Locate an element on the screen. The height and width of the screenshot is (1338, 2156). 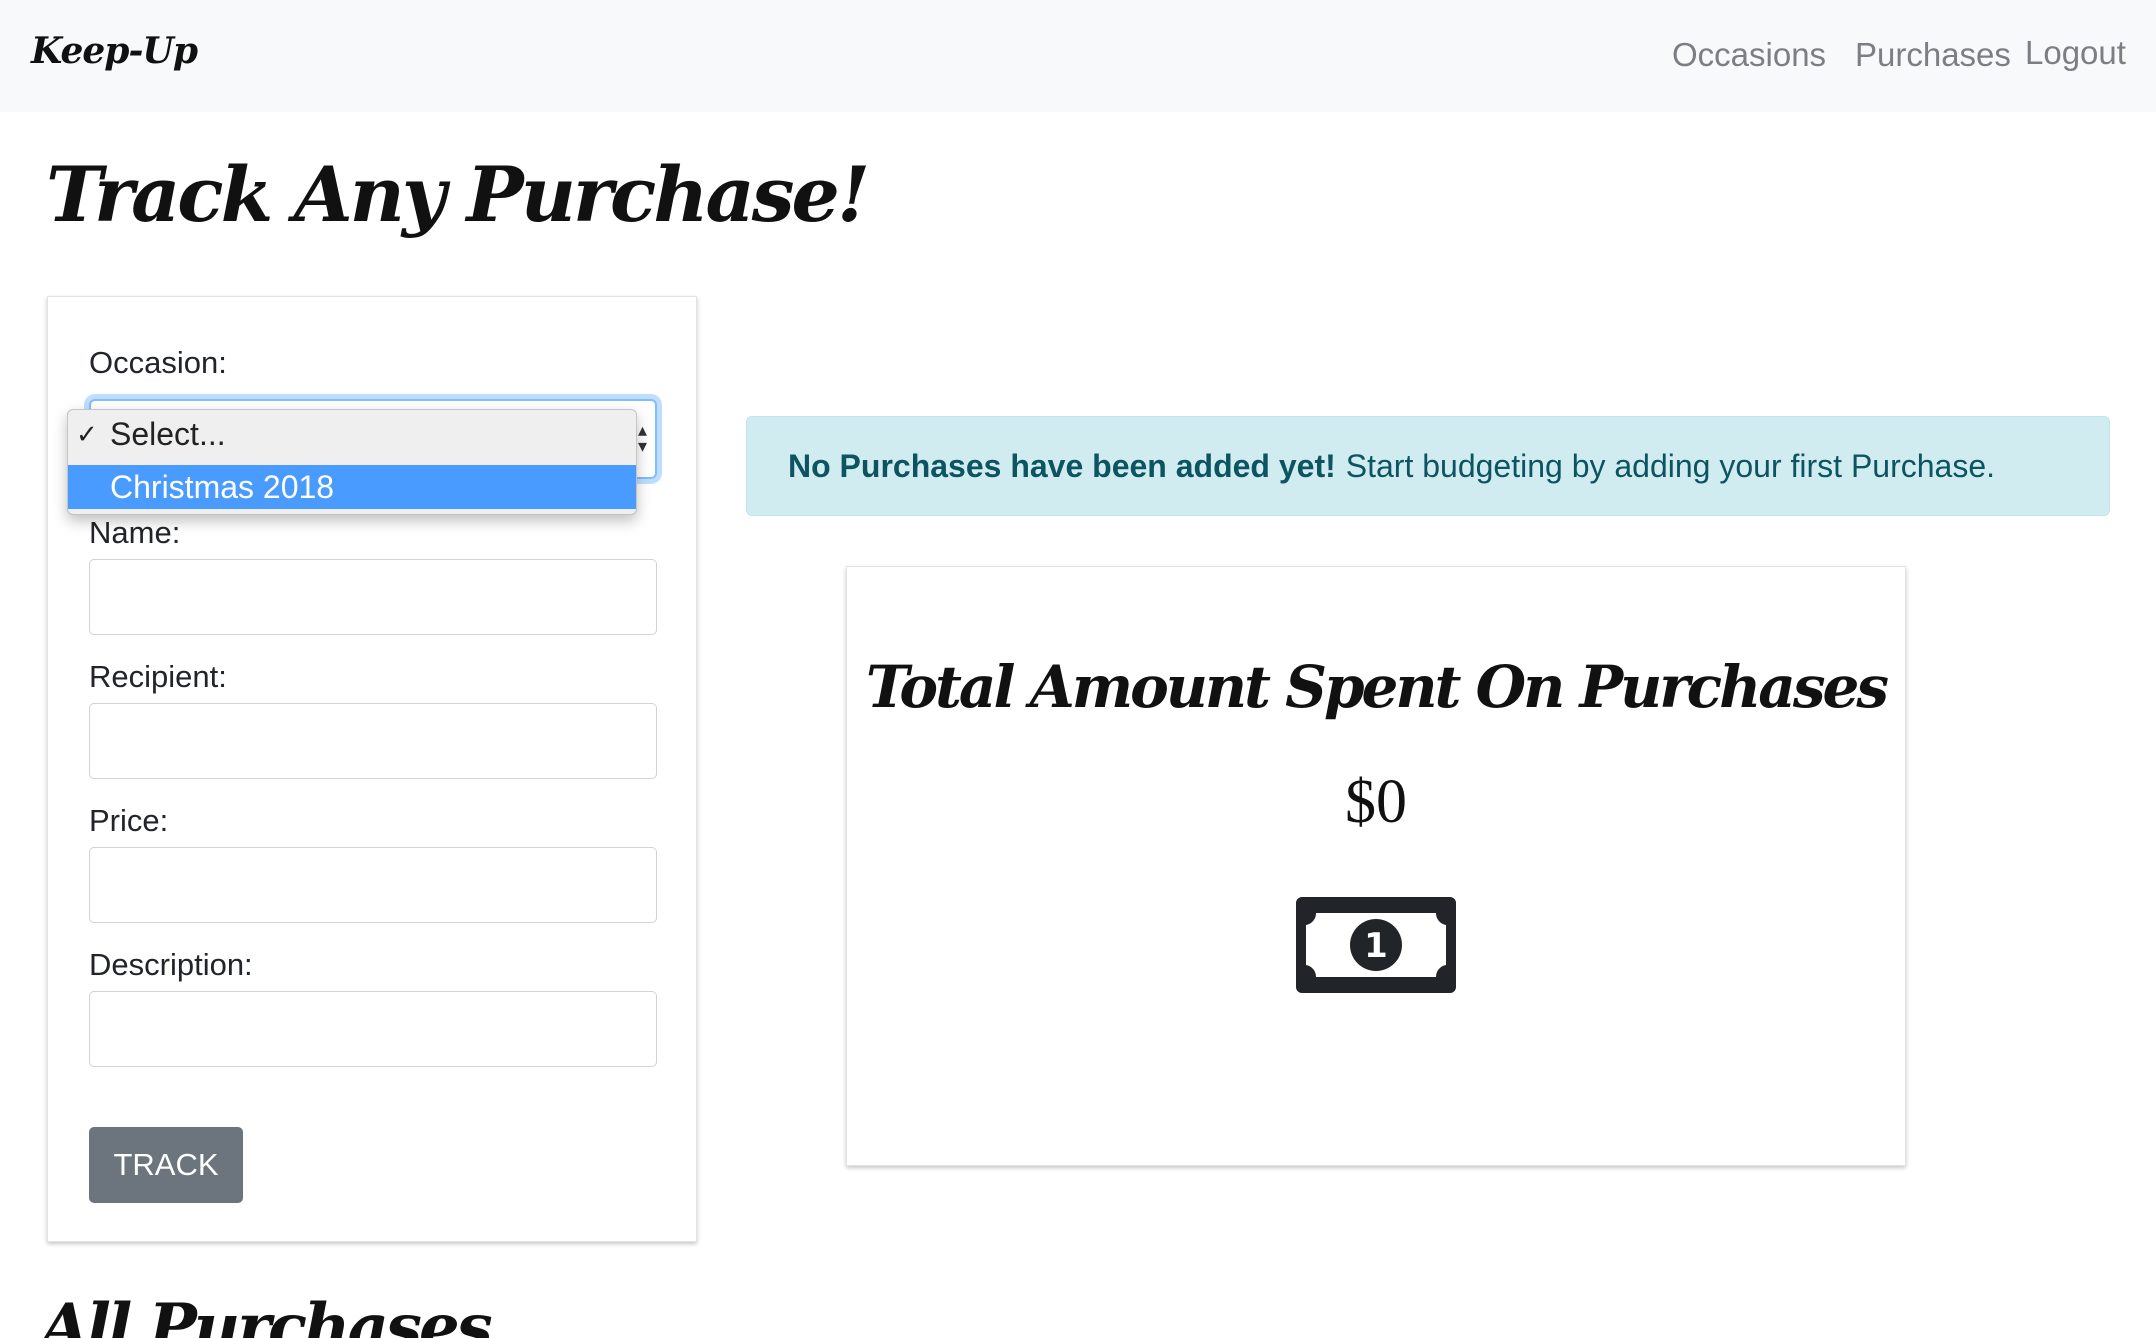
total-spent-amount: $0 is located at coordinates (1376, 802).